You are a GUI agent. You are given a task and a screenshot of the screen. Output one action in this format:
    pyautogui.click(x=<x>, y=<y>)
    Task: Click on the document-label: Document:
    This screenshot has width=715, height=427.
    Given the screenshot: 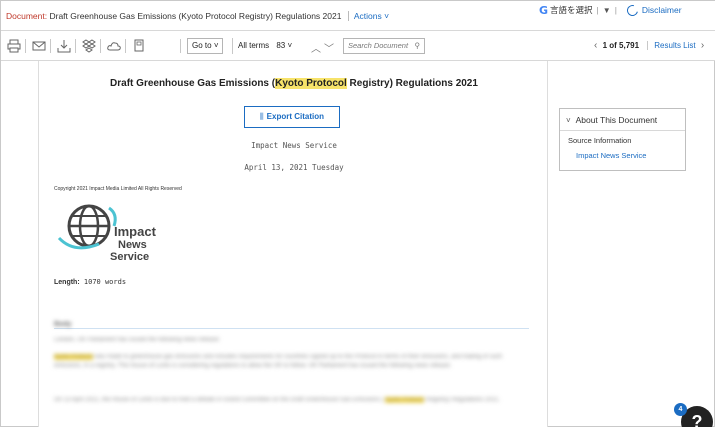 What is the action you would take?
    pyautogui.click(x=27, y=16)
    